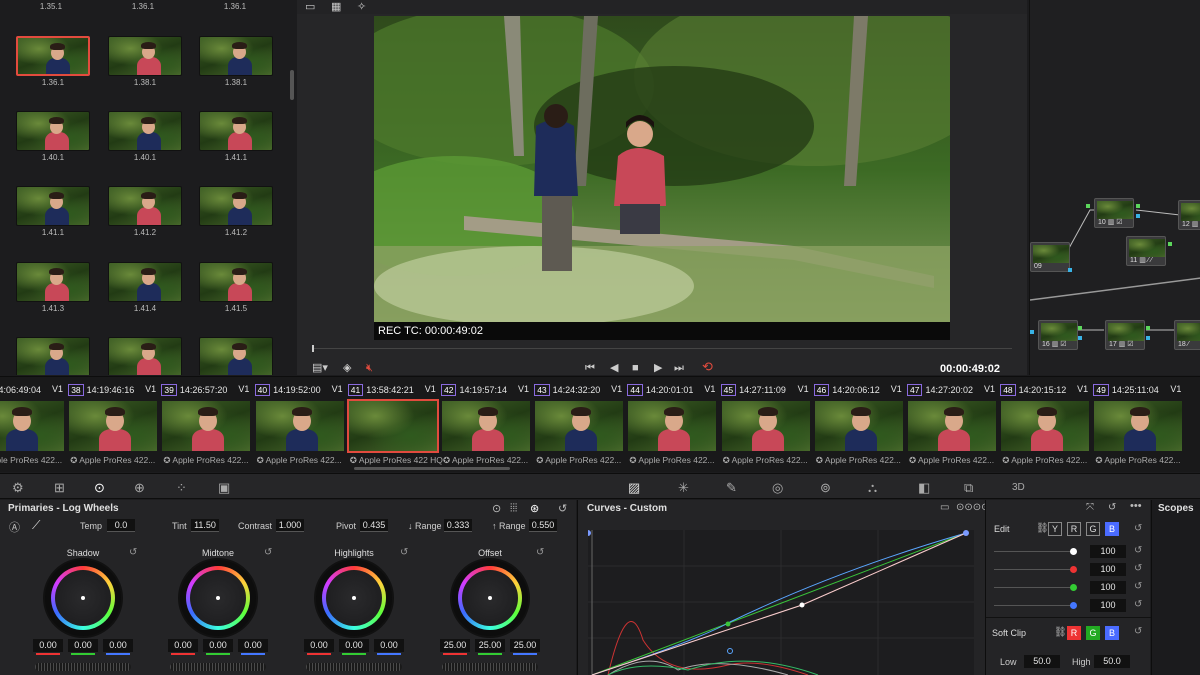 The height and width of the screenshot is (675, 1200). What do you see at coordinates (310, 7) in the screenshot?
I see `single-view-icon: ▭` at bounding box center [310, 7].